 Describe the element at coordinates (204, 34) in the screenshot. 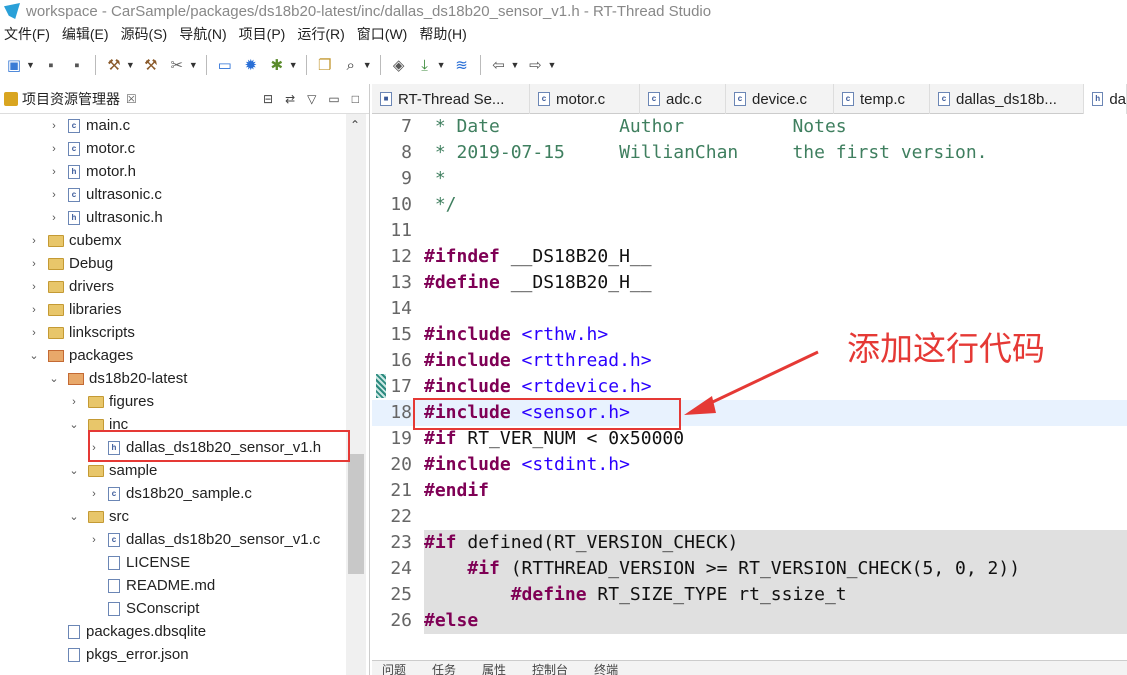

I see `menu-navigate: 导航(N)` at that location.